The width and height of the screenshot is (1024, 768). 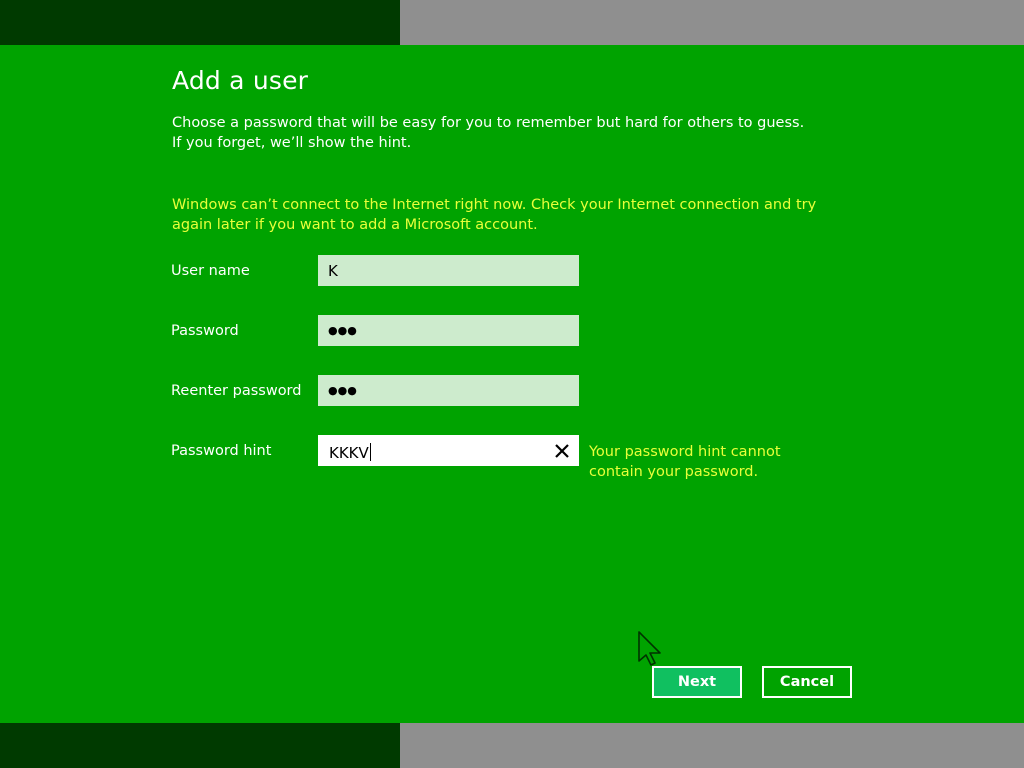 I want to click on page-title: Add a user, so click(x=240, y=80).